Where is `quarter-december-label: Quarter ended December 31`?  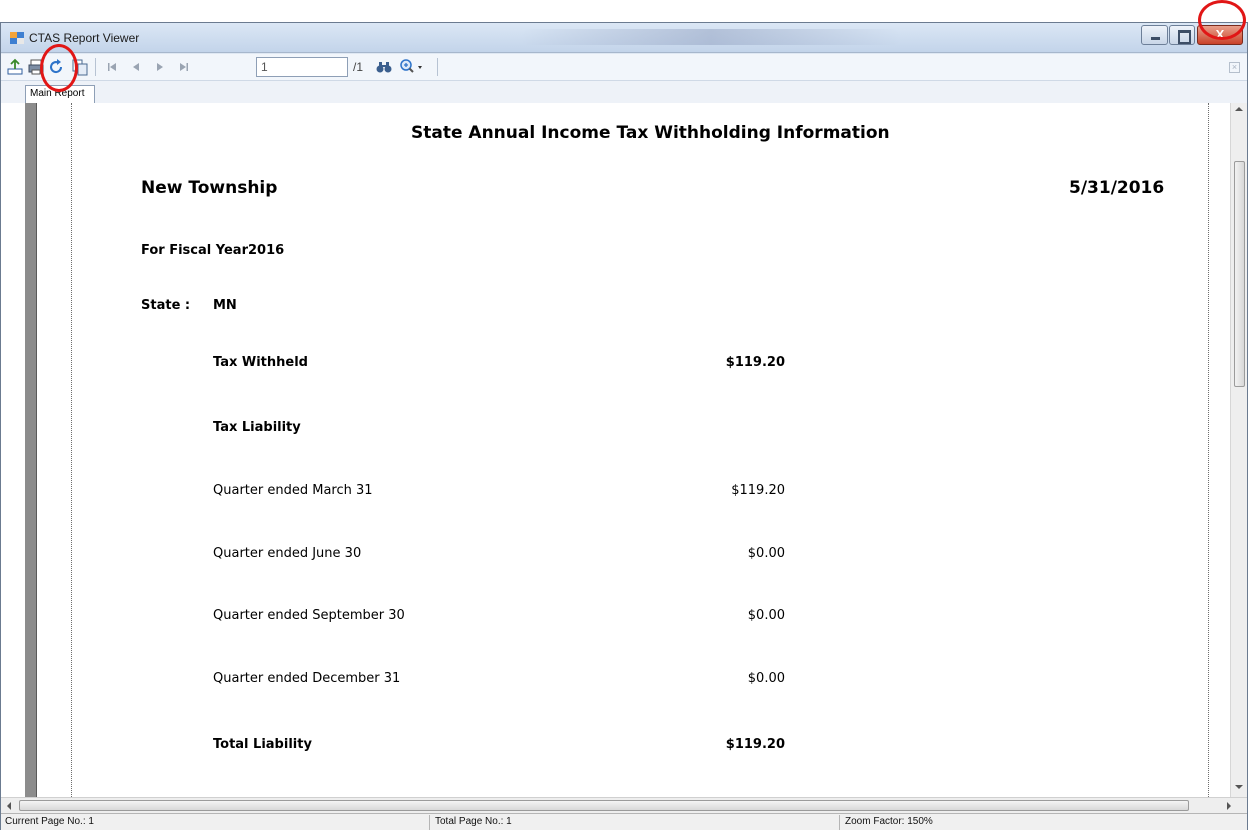
quarter-december-label: Quarter ended December 31 is located at coordinates (307, 678).